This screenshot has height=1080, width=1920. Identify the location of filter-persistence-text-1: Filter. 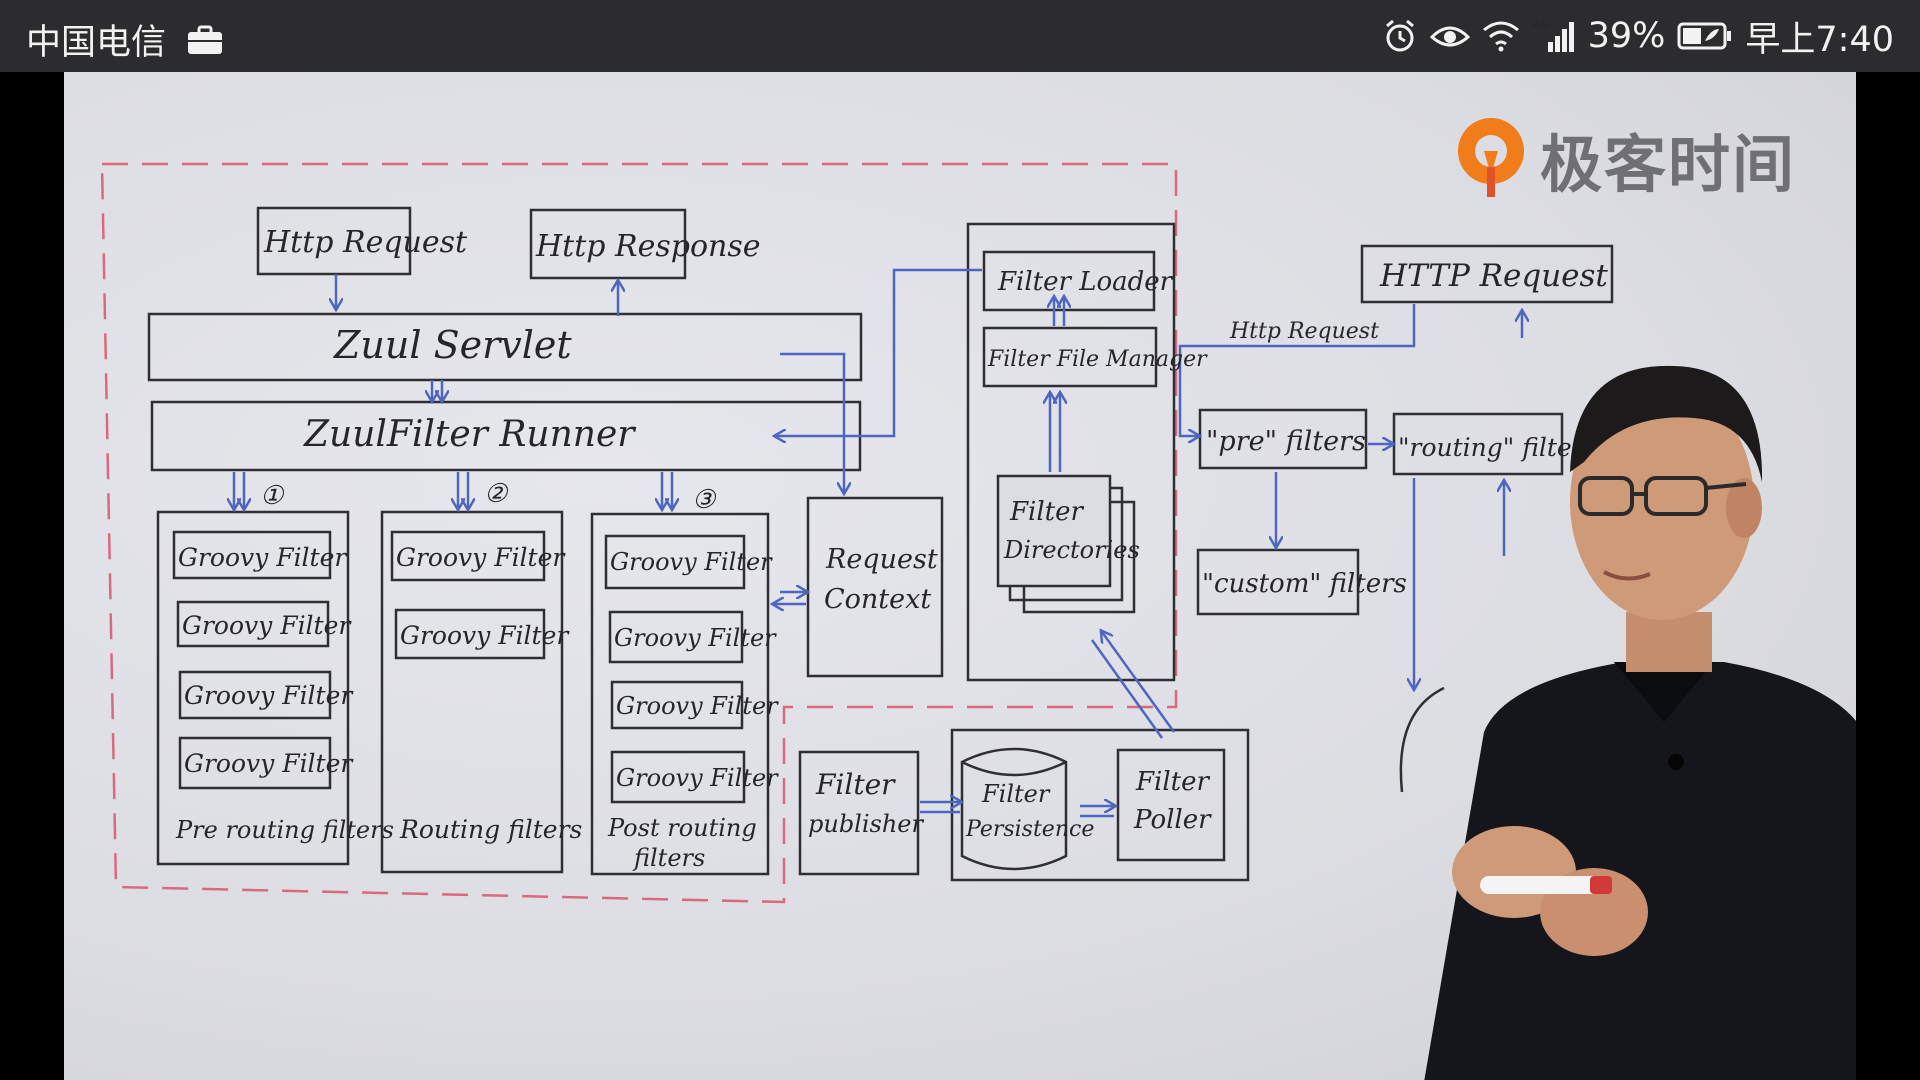
(1016, 794).